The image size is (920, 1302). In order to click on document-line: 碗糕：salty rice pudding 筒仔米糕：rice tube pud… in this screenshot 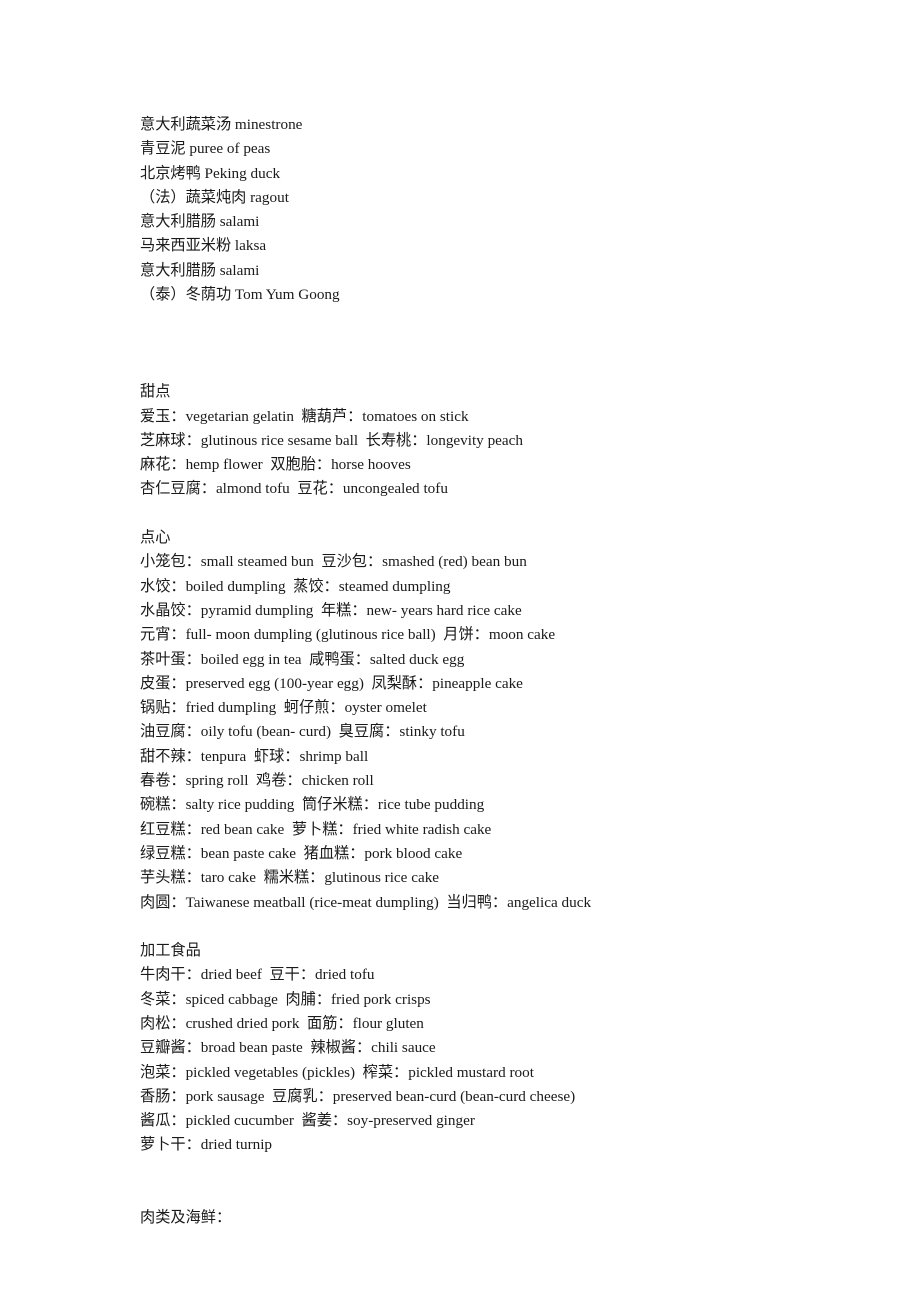, I will do `click(312, 805)`.